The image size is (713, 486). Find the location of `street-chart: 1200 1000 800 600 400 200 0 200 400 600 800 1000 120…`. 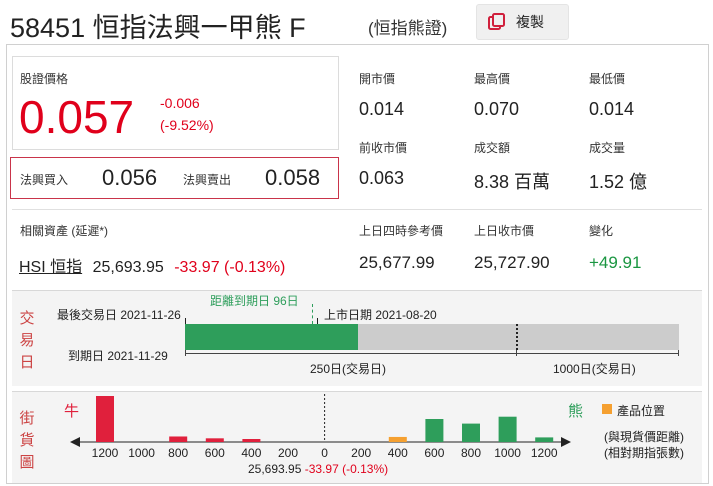

street-chart: 1200 1000 800 600 400 200 0 200 400 600 800 1000 120… is located at coordinates (320, 427).